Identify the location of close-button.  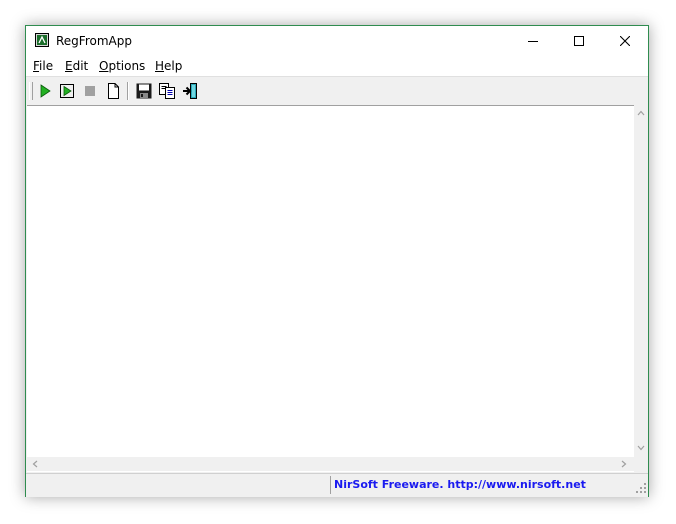
(625, 41).